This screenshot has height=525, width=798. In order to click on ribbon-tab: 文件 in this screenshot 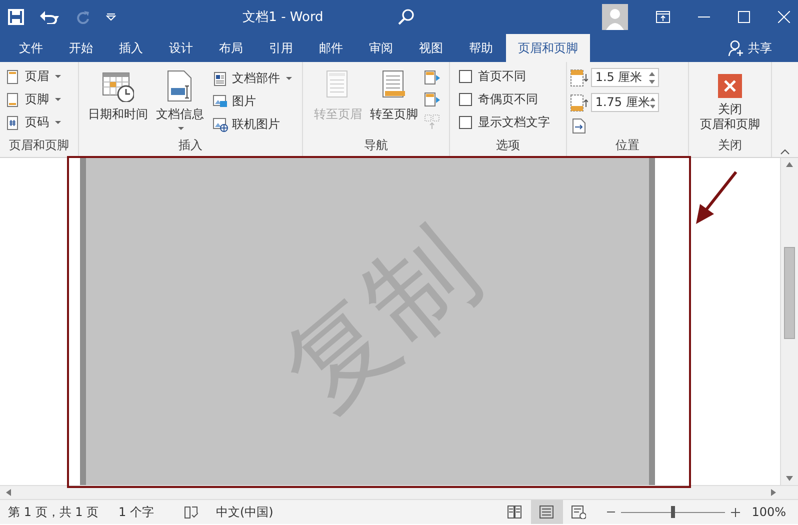, I will do `click(31, 48)`.